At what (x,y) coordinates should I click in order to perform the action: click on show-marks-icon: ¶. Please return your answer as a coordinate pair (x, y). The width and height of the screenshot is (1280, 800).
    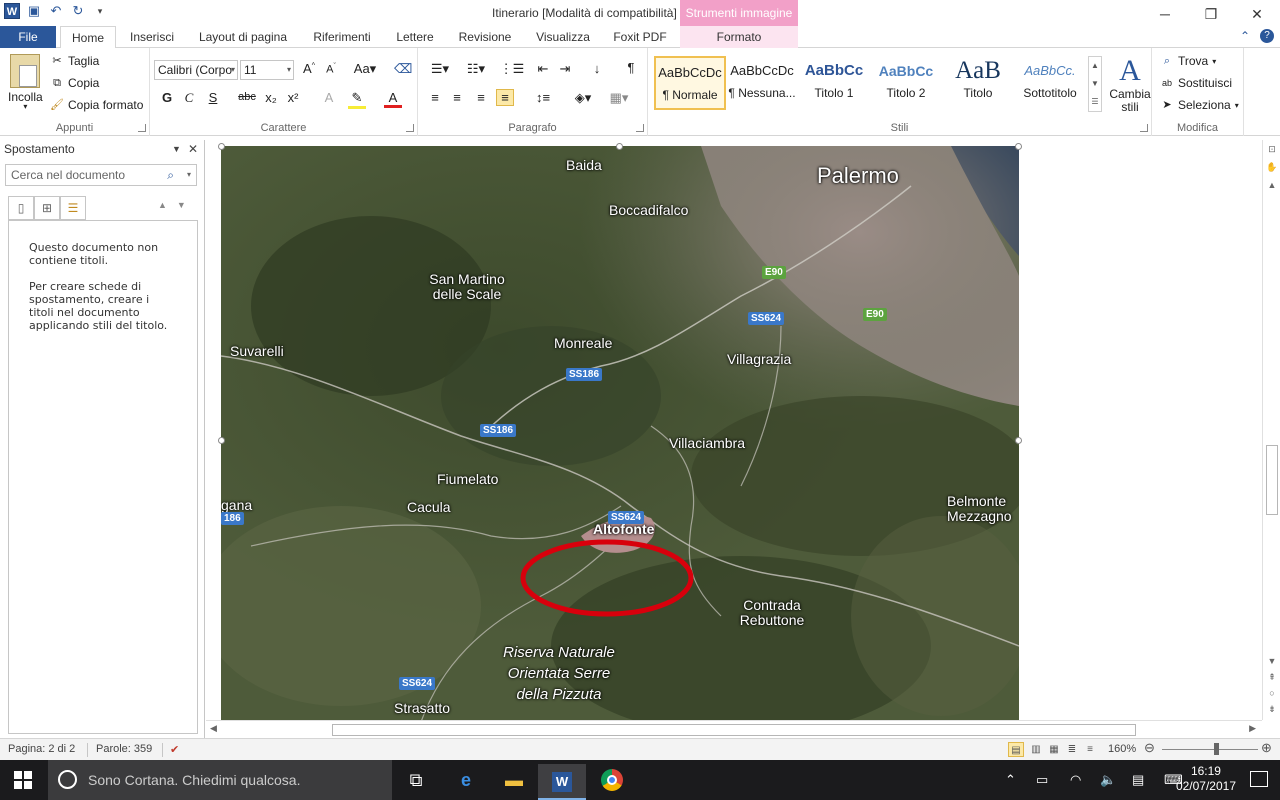
    Looking at the image, I should click on (631, 67).